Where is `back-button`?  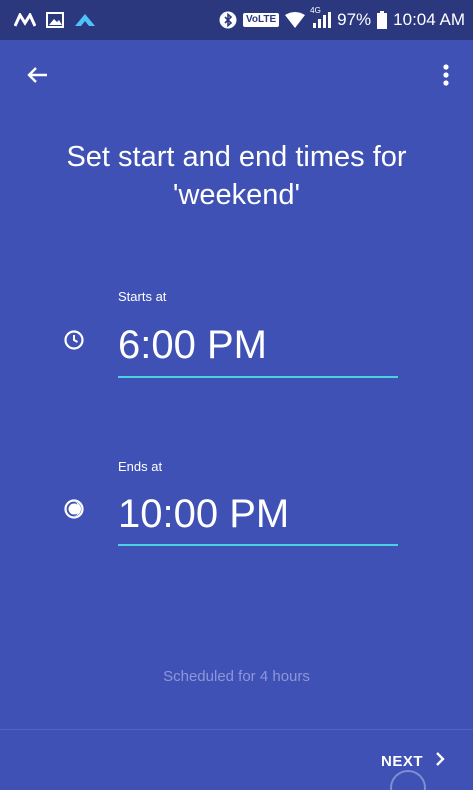
back-button is located at coordinates (37, 77).